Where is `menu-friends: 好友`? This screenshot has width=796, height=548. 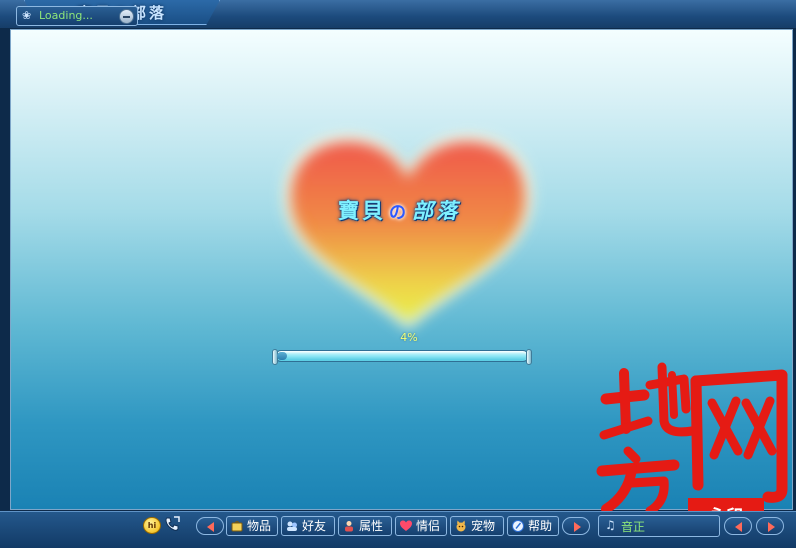 menu-friends: 好友 is located at coordinates (308, 526).